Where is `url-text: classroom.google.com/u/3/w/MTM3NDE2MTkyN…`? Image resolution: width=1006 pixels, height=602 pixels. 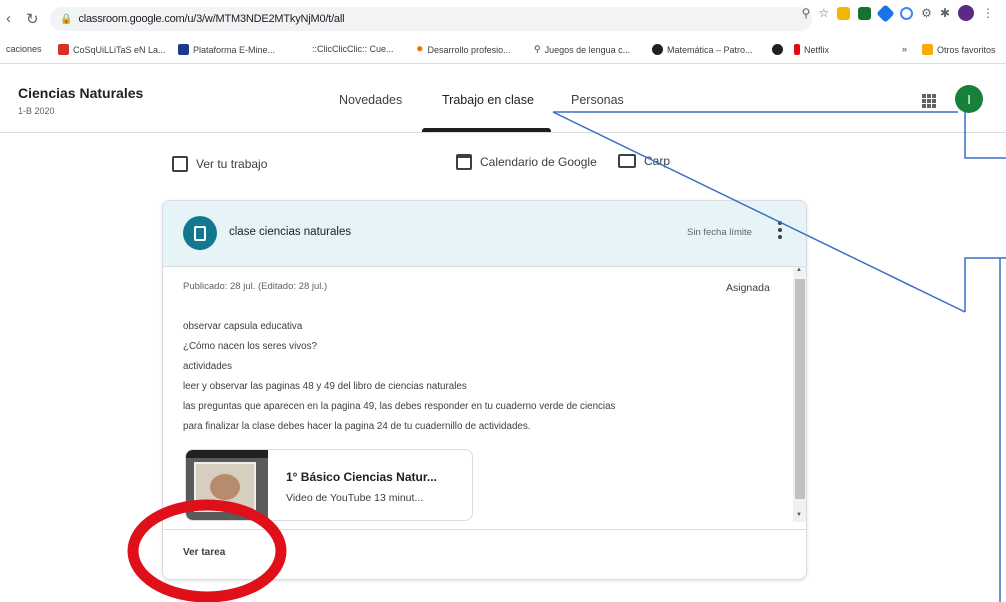
url-text: classroom.google.com/u/3/w/MTM3NDE2MTkyN… is located at coordinates (211, 19).